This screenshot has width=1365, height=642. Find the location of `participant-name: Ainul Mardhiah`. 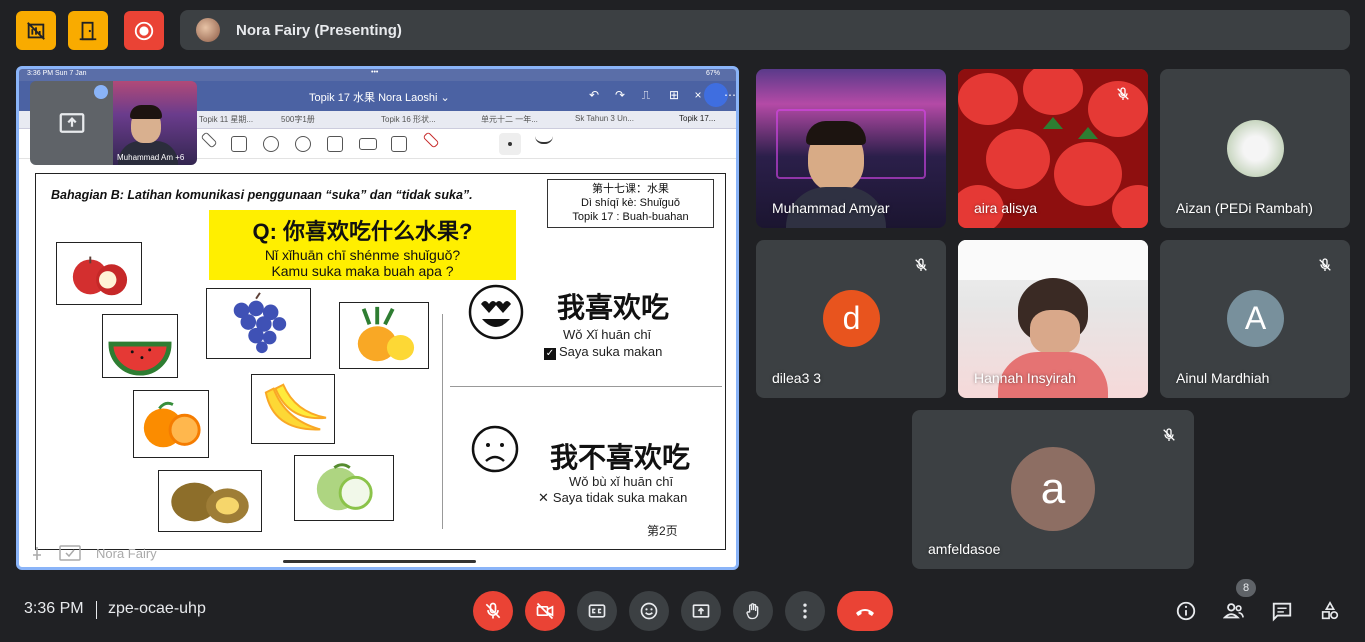

participant-name: Ainul Mardhiah is located at coordinates (1223, 378).